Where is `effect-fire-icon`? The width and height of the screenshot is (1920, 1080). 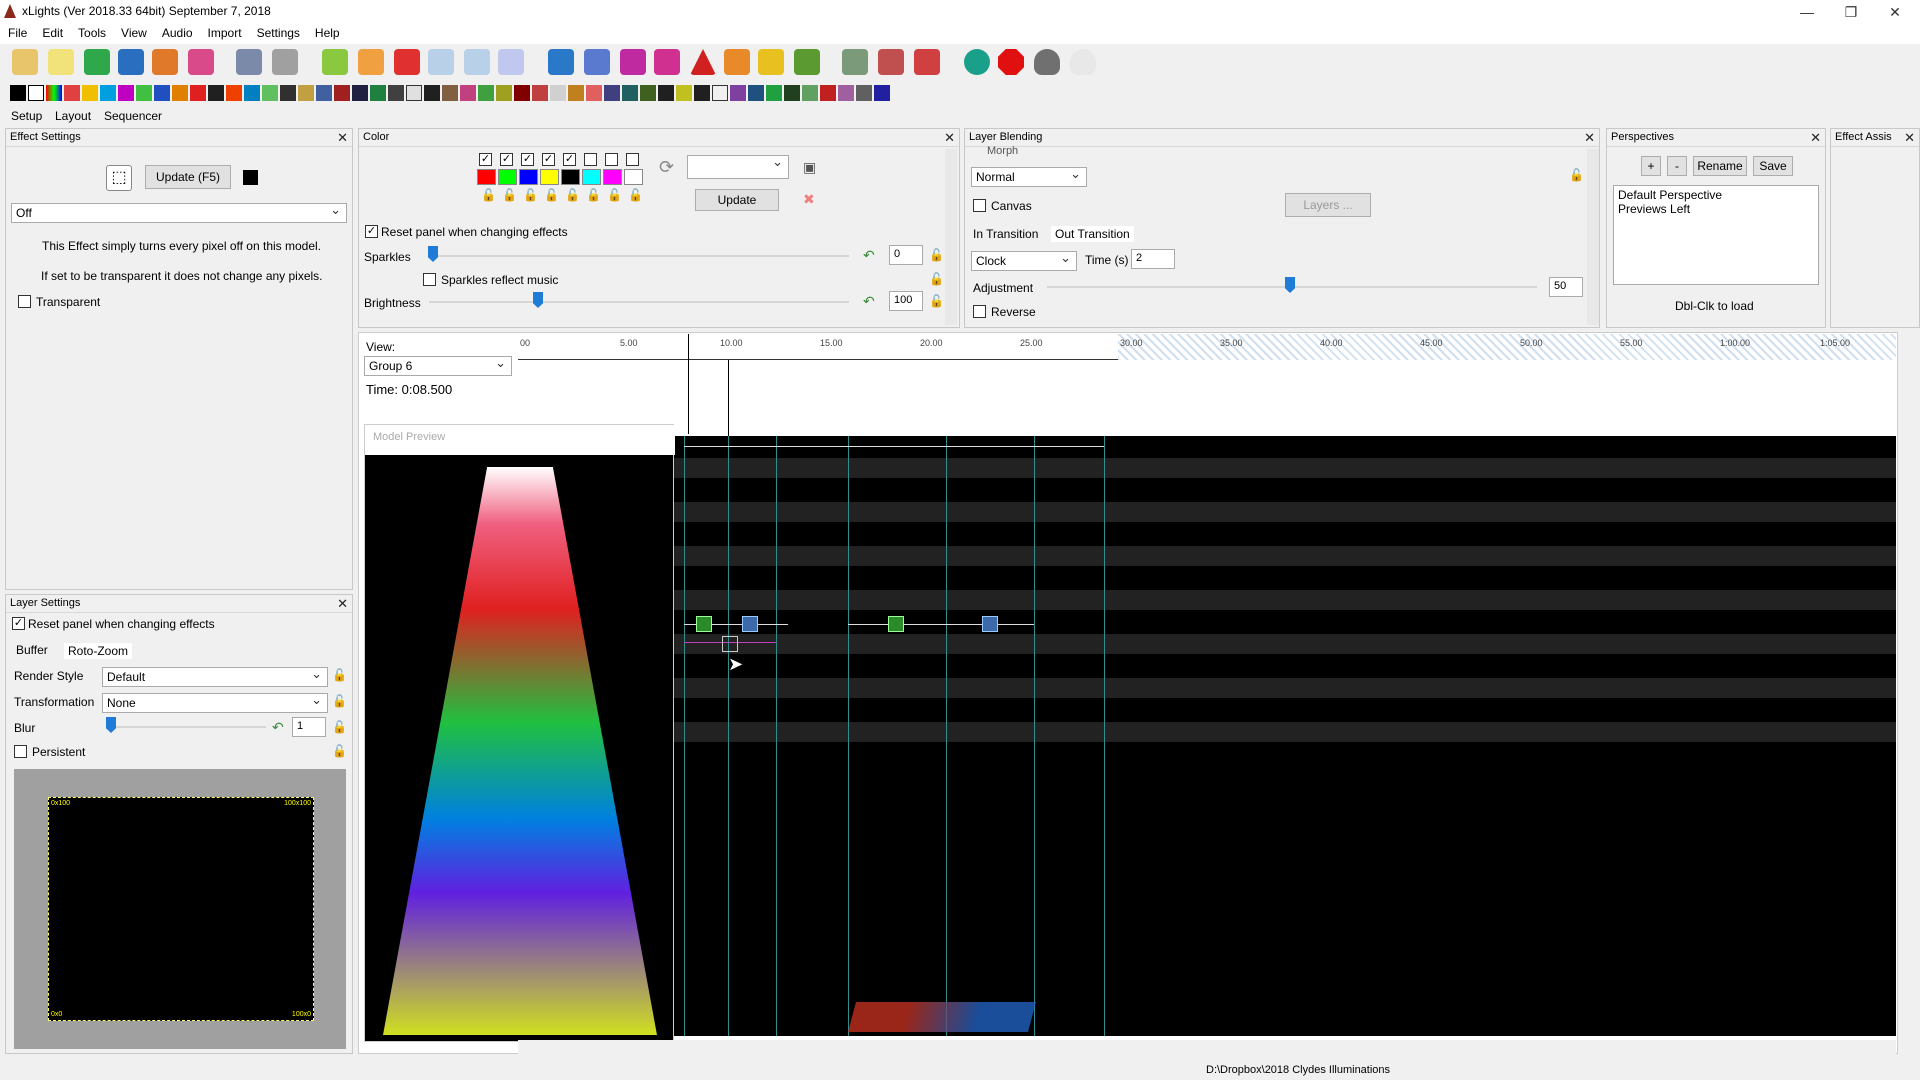 effect-fire-icon is located at coordinates (234, 93).